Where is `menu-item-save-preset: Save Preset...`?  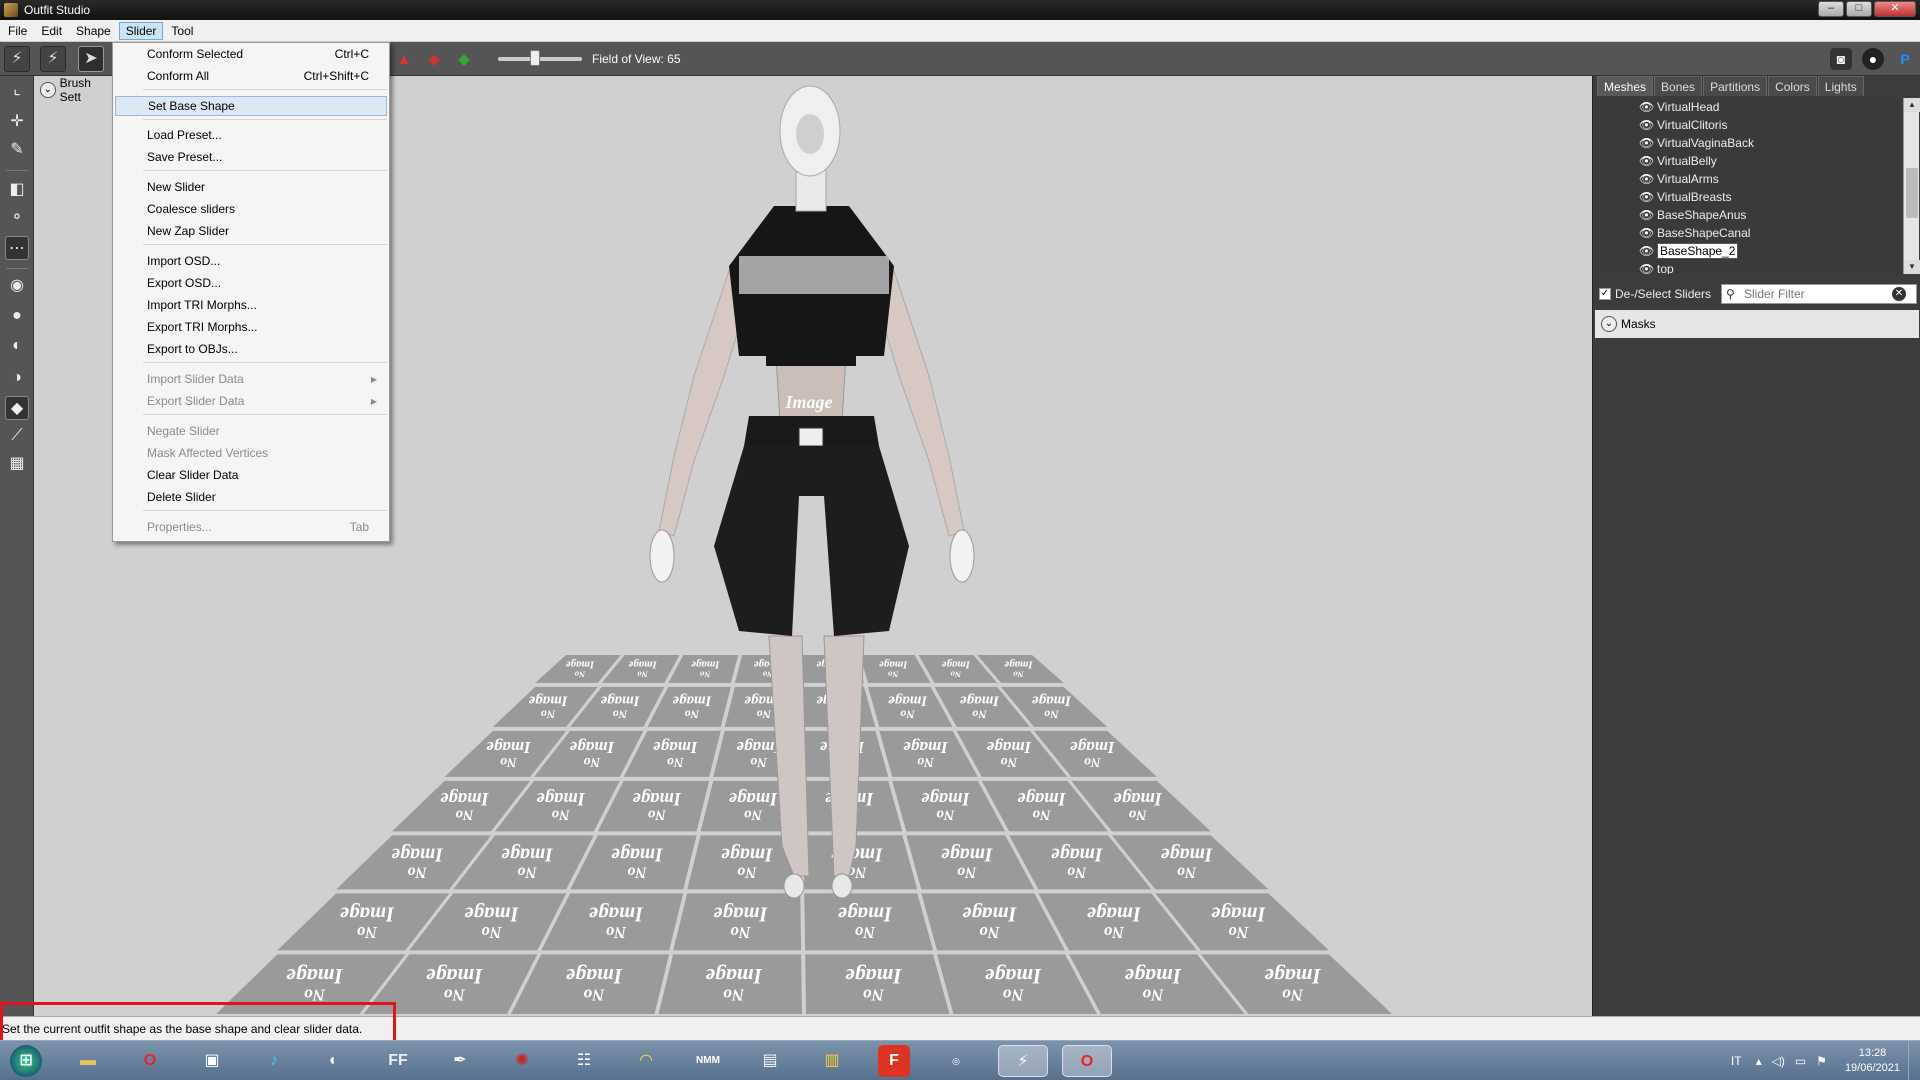 menu-item-save-preset: Save Preset... is located at coordinates (251, 157).